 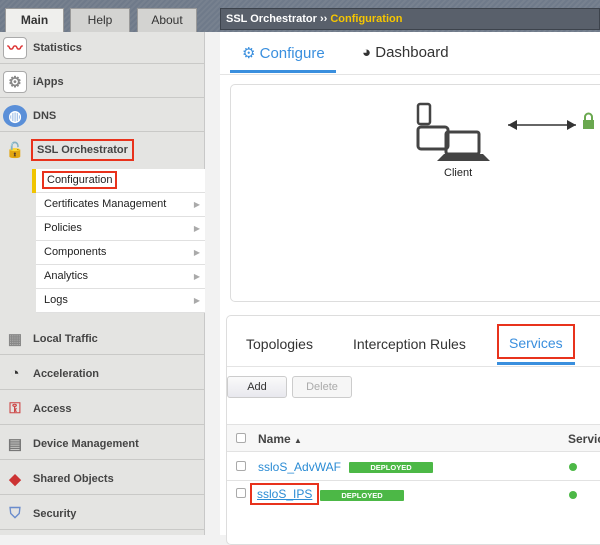 What do you see at coordinates (283, 71) in the screenshot?
I see `active-tab-underline` at bounding box center [283, 71].